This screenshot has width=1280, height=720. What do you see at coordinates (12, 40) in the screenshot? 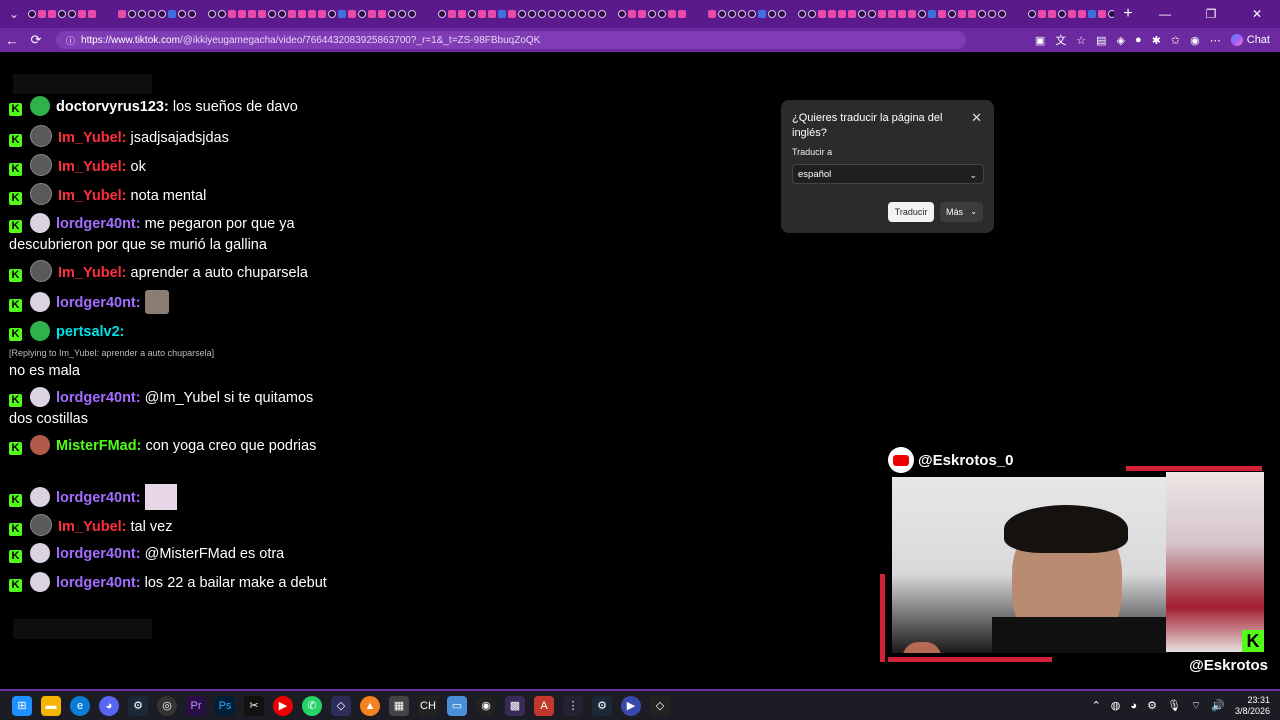
I see `back-arrow-icon: ←` at bounding box center [12, 40].